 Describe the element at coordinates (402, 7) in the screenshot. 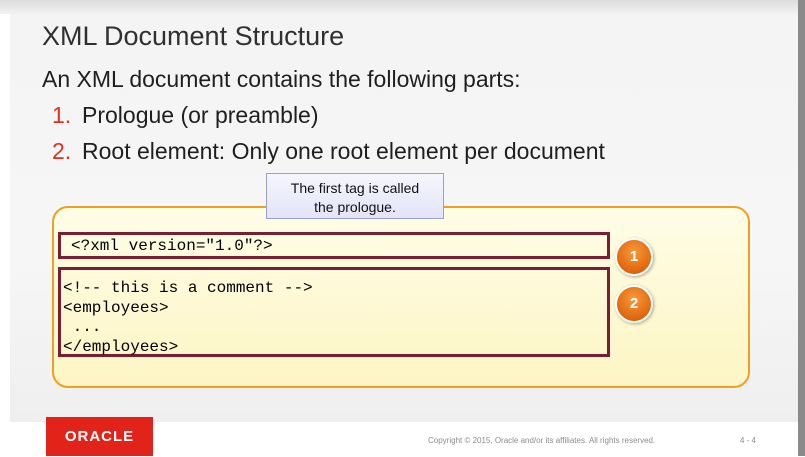

I see `slide-top-bar` at that location.